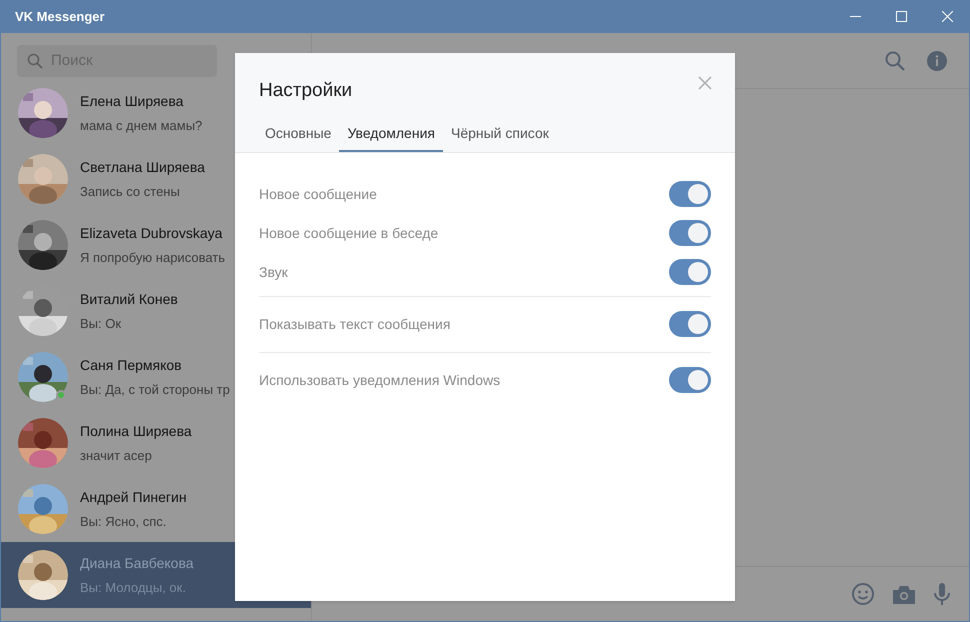 The height and width of the screenshot is (622, 970). What do you see at coordinates (131, 365) in the screenshot?
I see `contact-name: Саня Пермяков` at bounding box center [131, 365].